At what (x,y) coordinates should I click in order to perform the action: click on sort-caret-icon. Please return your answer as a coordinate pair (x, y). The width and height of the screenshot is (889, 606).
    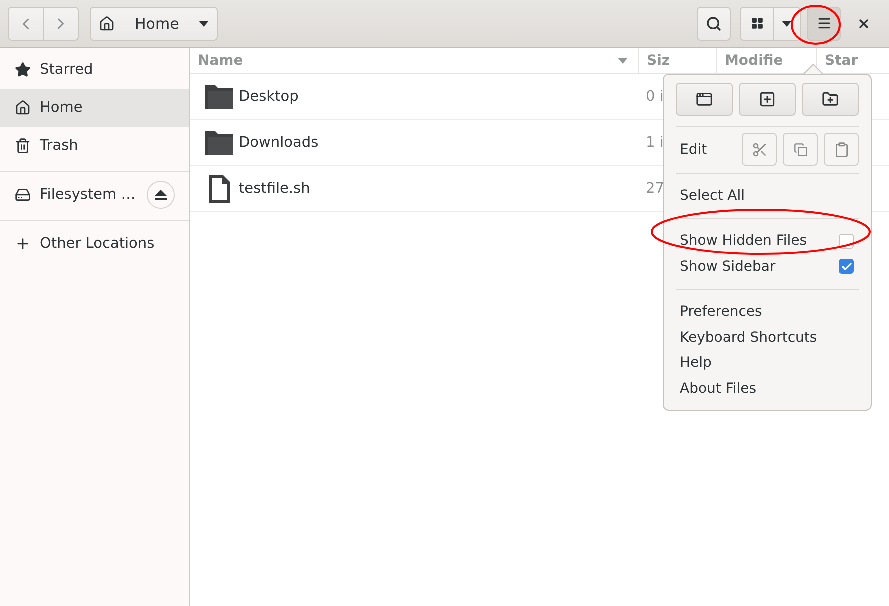
    Looking at the image, I should click on (623, 61).